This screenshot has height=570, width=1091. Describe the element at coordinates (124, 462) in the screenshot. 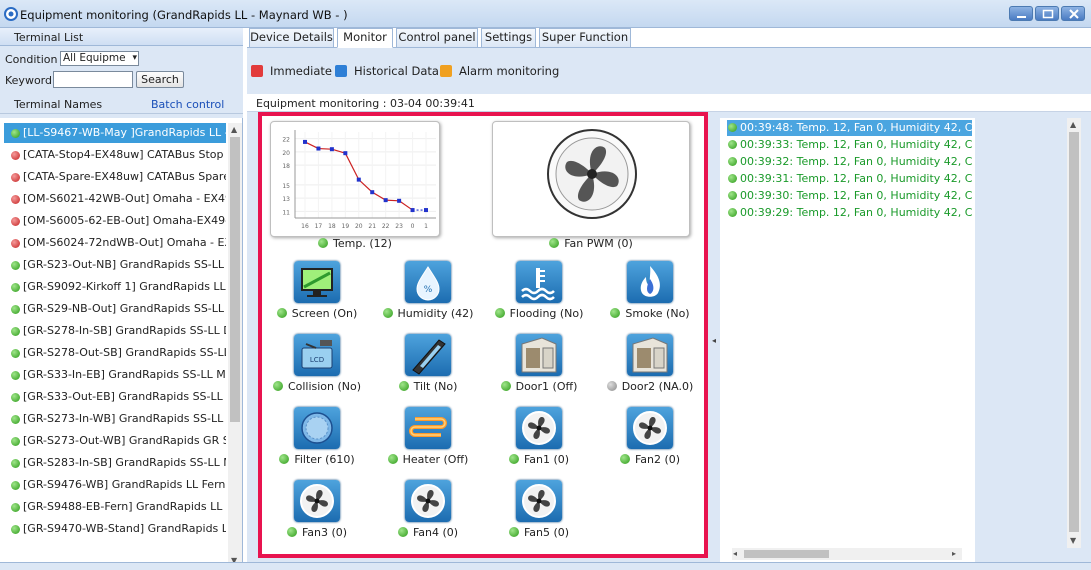

I see `terminal-name: [GR-S283-In-SB] GrandRapids SS-LL Mo` at that location.